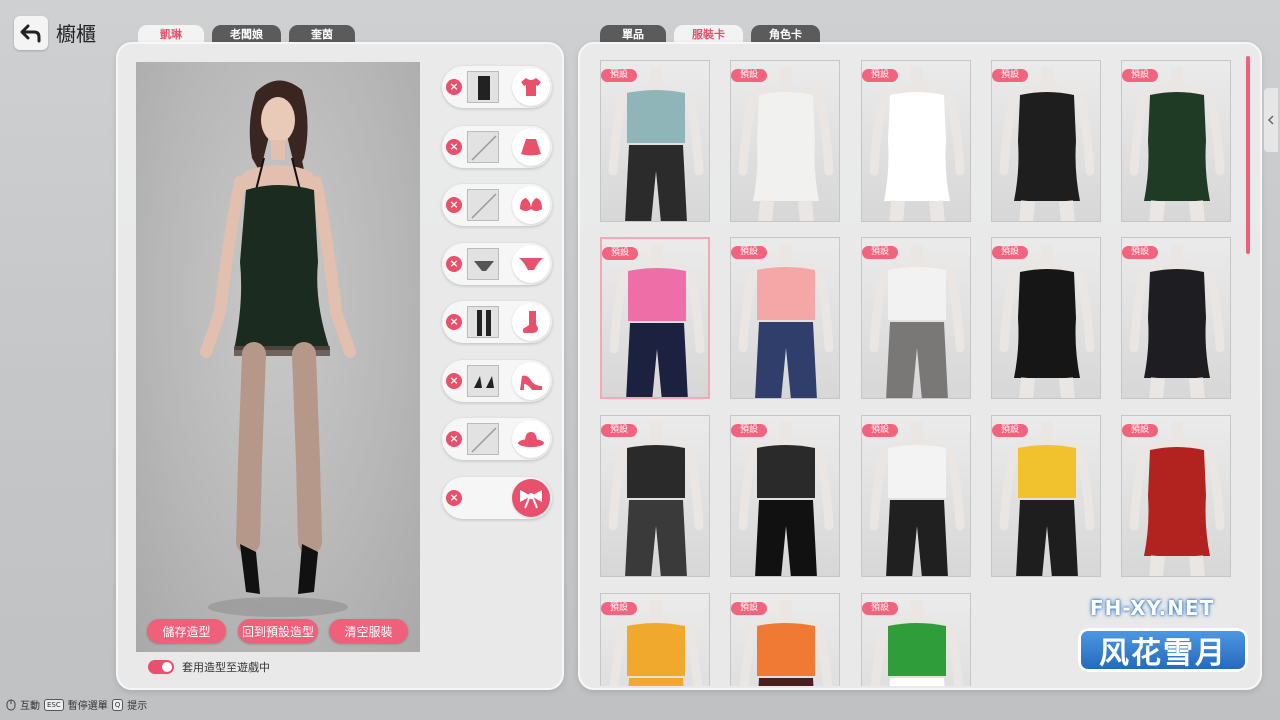  Describe the element at coordinates (246, 34) in the screenshot. I see `tab-character-2: 老闆娘` at that location.